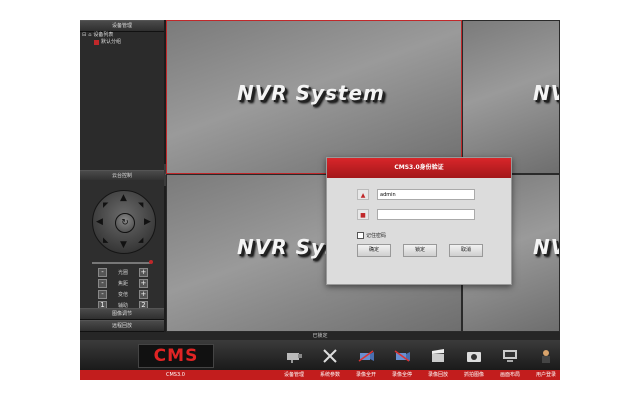  Describe the element at coordinates (140, 240) in the screenshot. I see `down-right-arrow-icon: ◢` at that location.